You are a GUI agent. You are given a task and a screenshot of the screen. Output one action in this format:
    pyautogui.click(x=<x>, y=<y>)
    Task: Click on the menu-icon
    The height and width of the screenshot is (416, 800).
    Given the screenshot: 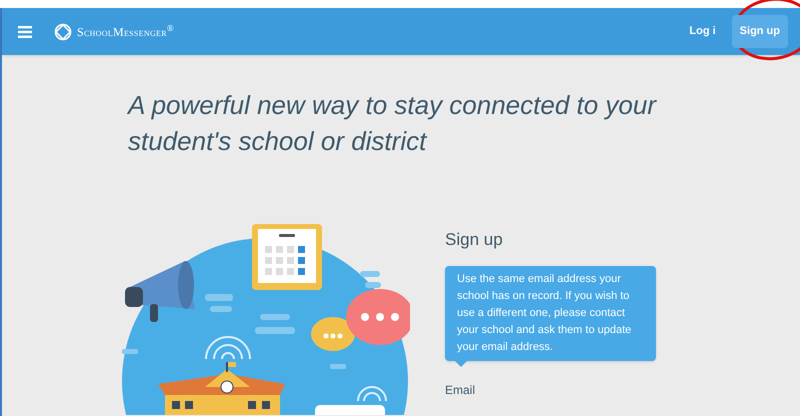 What is the action you would take?
    pyautogui.click(x=25, y=32)
    